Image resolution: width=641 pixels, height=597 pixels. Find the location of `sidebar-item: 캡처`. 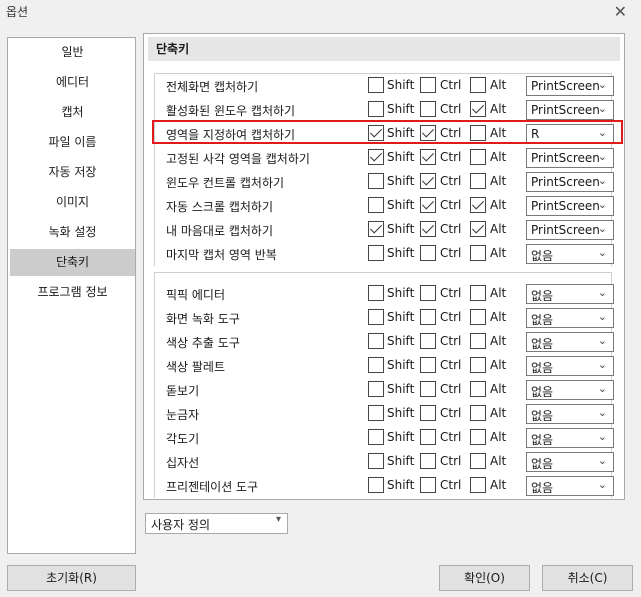

sidebar-item: 캡처 is located at coordinates (72, 112).